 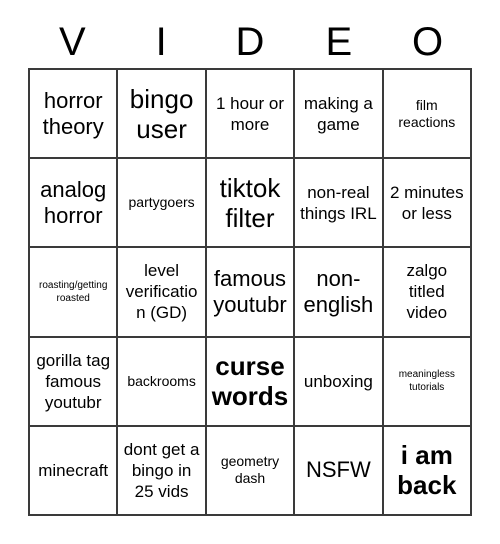 I want to click on bingo-cell-label: NSFW, so click(x=338, y=470).